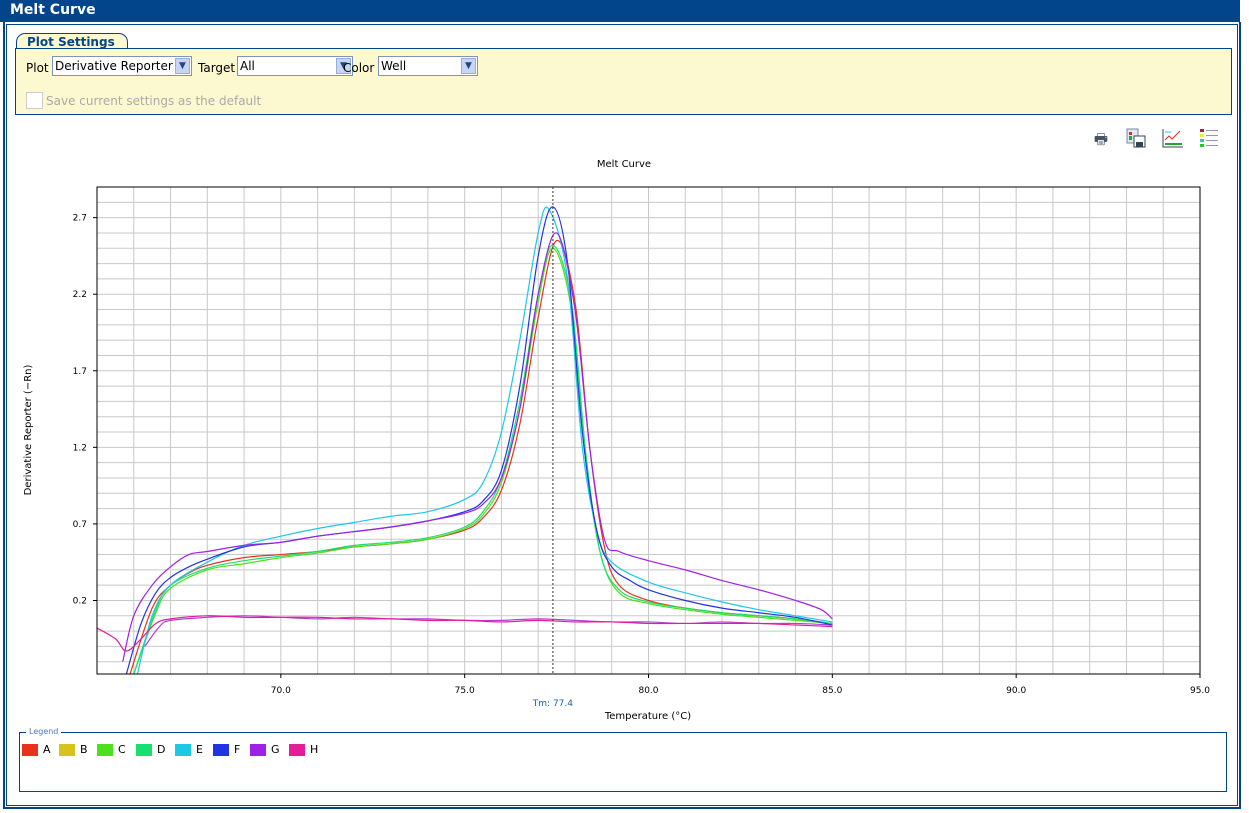  What do you see at coordinates (620, 11) in the screenshot?
I see `window-title: Melt Curve` at bounding box center [620, 11].